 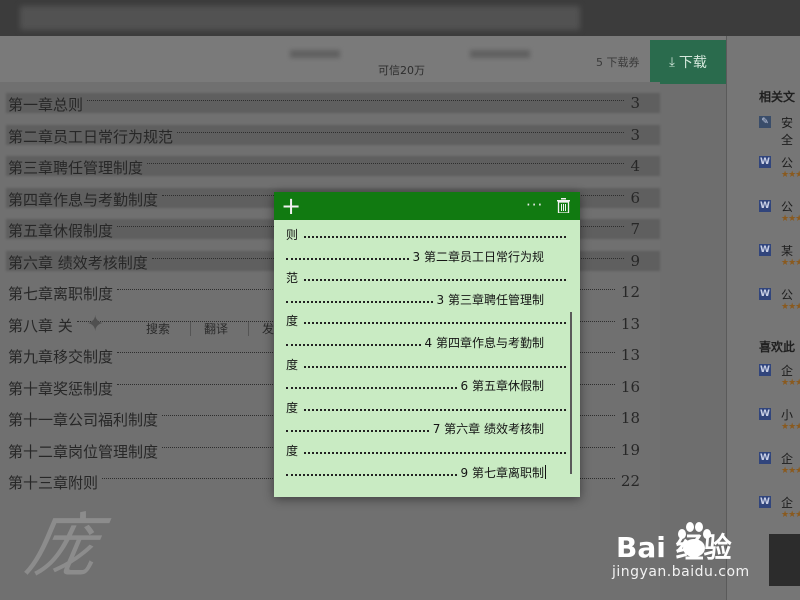 I want to click on toc-page-number: 16, so click(x=630, y=386).